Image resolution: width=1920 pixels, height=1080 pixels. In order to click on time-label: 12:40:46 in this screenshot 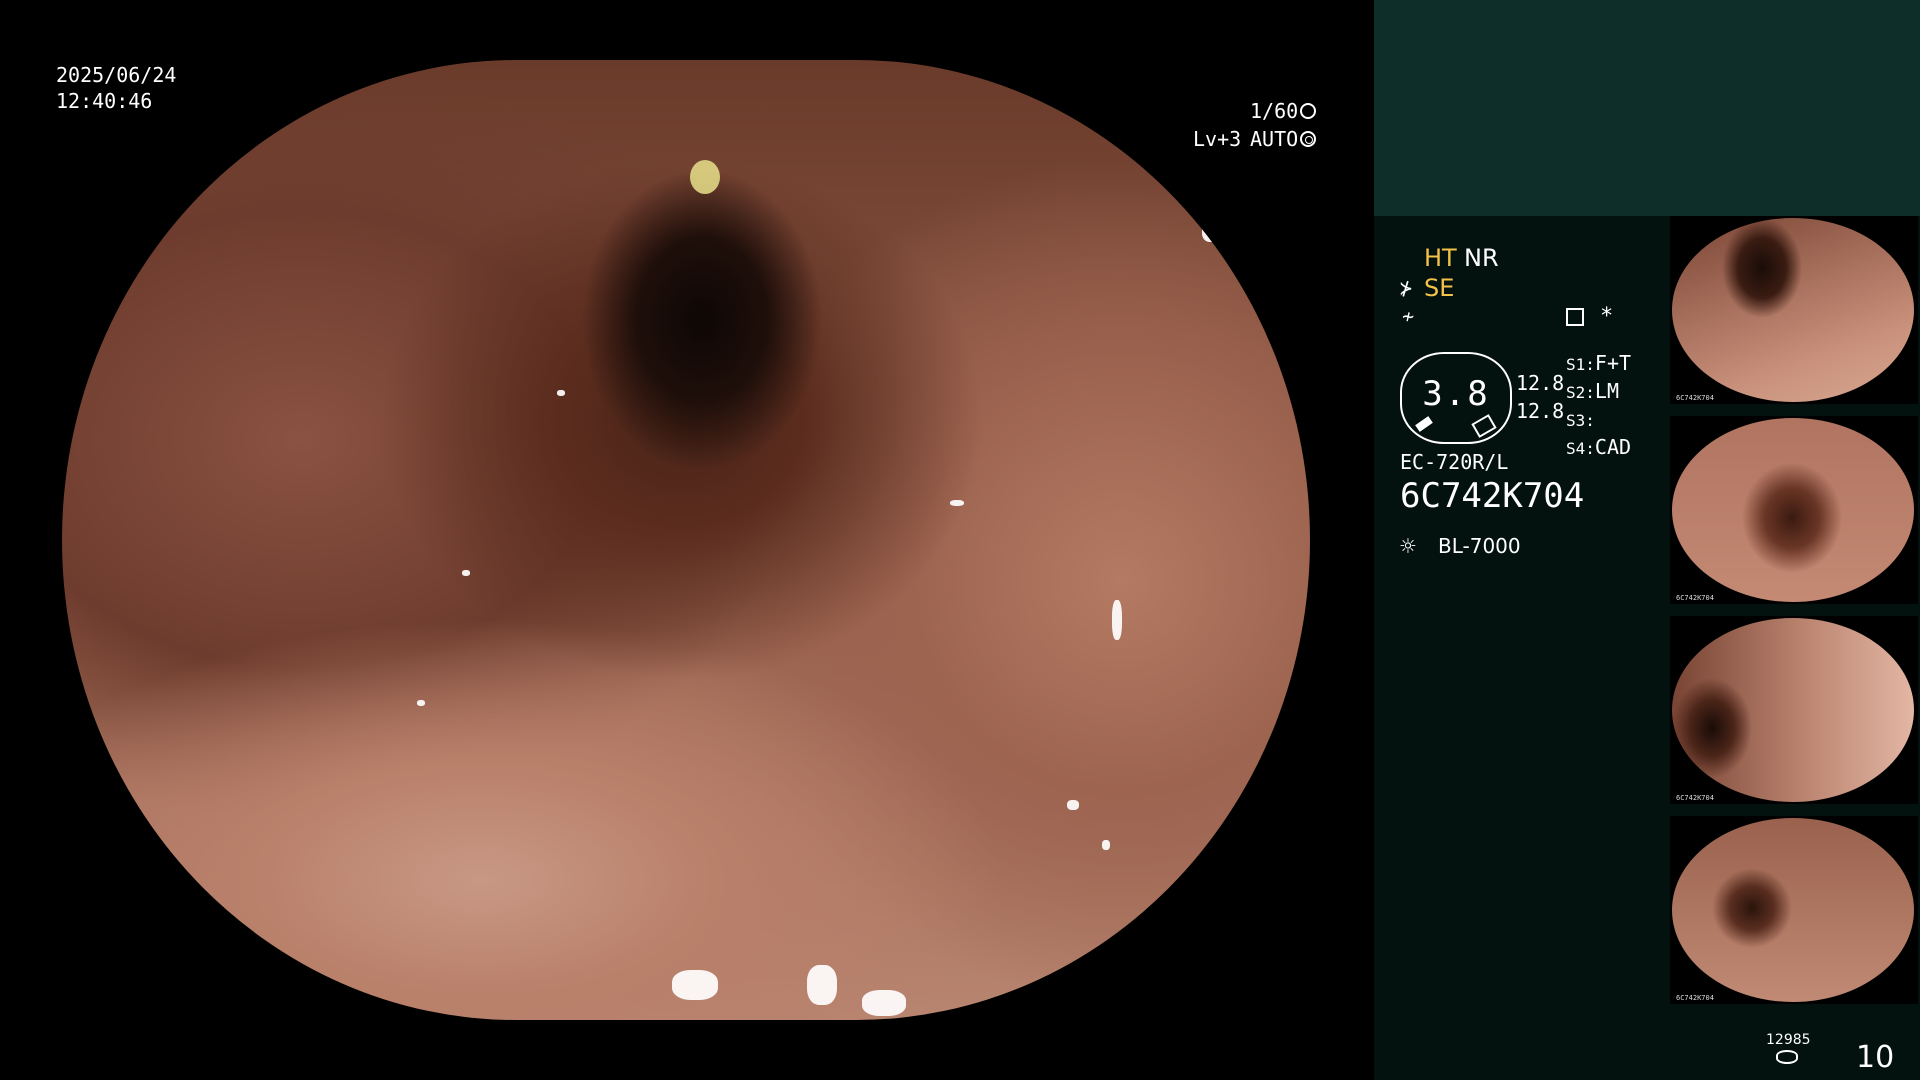, I will do `click(104, 101)`.